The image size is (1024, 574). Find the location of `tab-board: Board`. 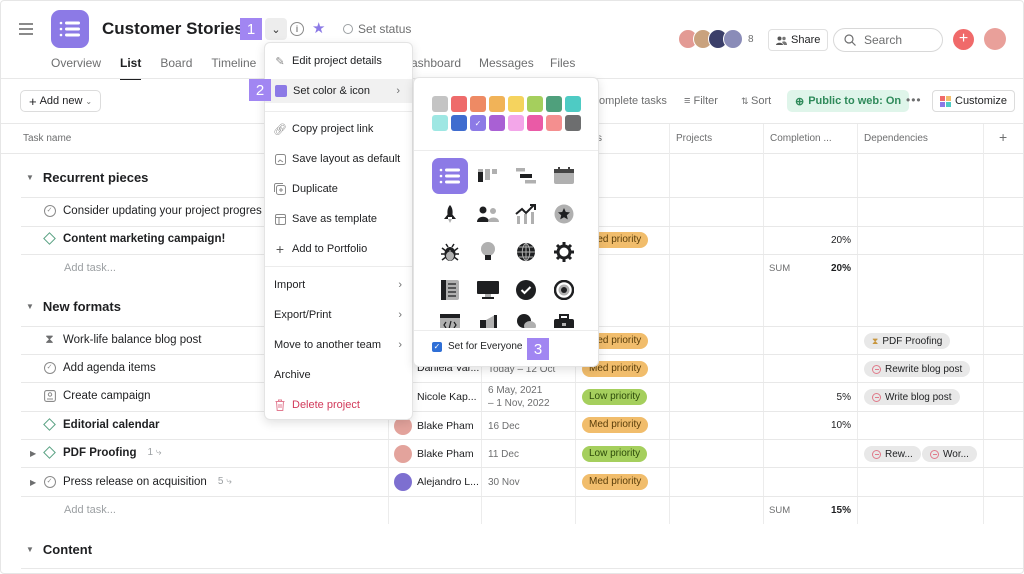

tab-board: Board is located at coordinates (176, 68).